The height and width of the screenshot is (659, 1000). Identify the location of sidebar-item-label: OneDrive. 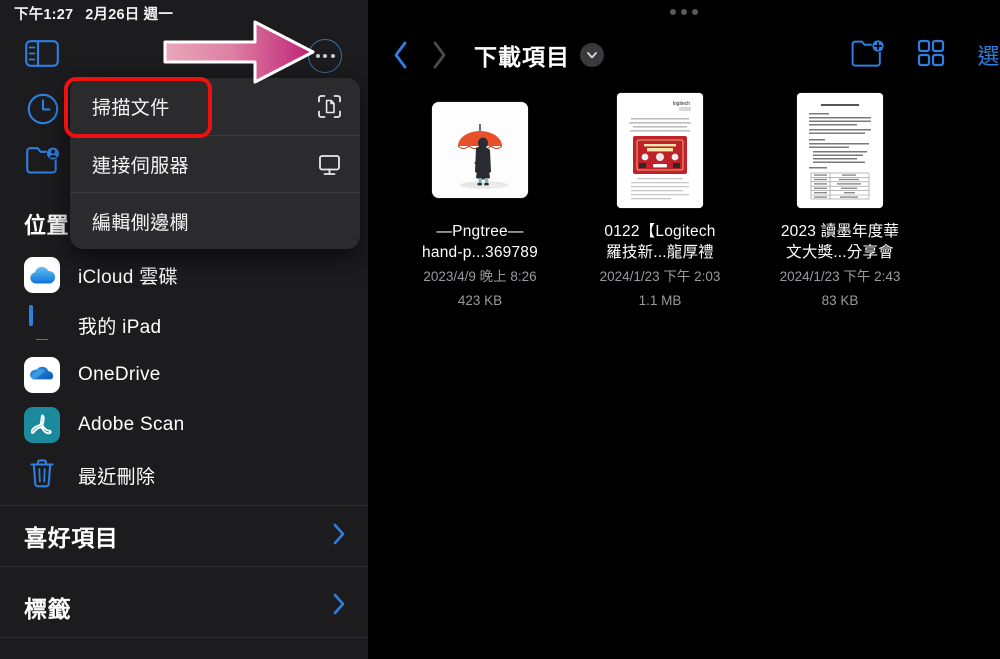
(119, 374).